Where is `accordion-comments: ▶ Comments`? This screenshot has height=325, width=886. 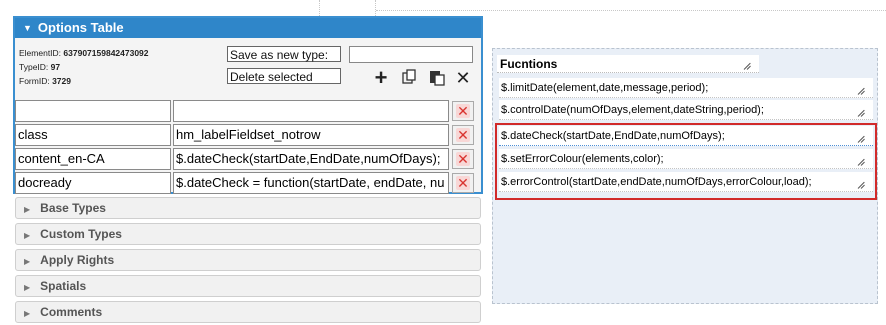
accordion-comments: ▶ Comments is located at coordinates (248, 312).